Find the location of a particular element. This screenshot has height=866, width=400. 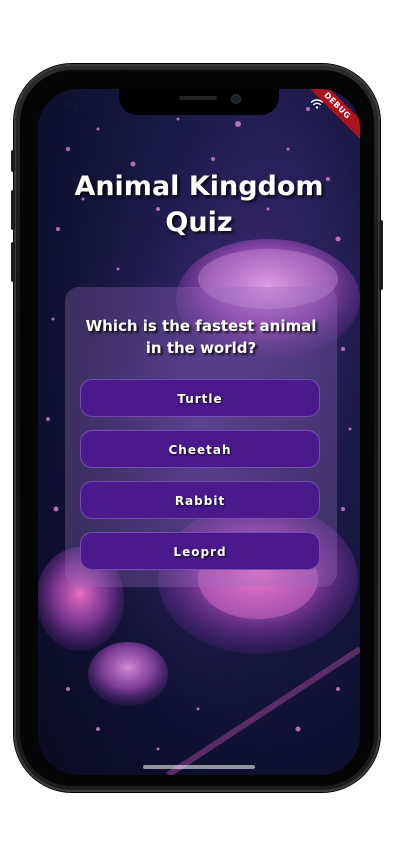

front-camera is located at coordinates (236, 99).